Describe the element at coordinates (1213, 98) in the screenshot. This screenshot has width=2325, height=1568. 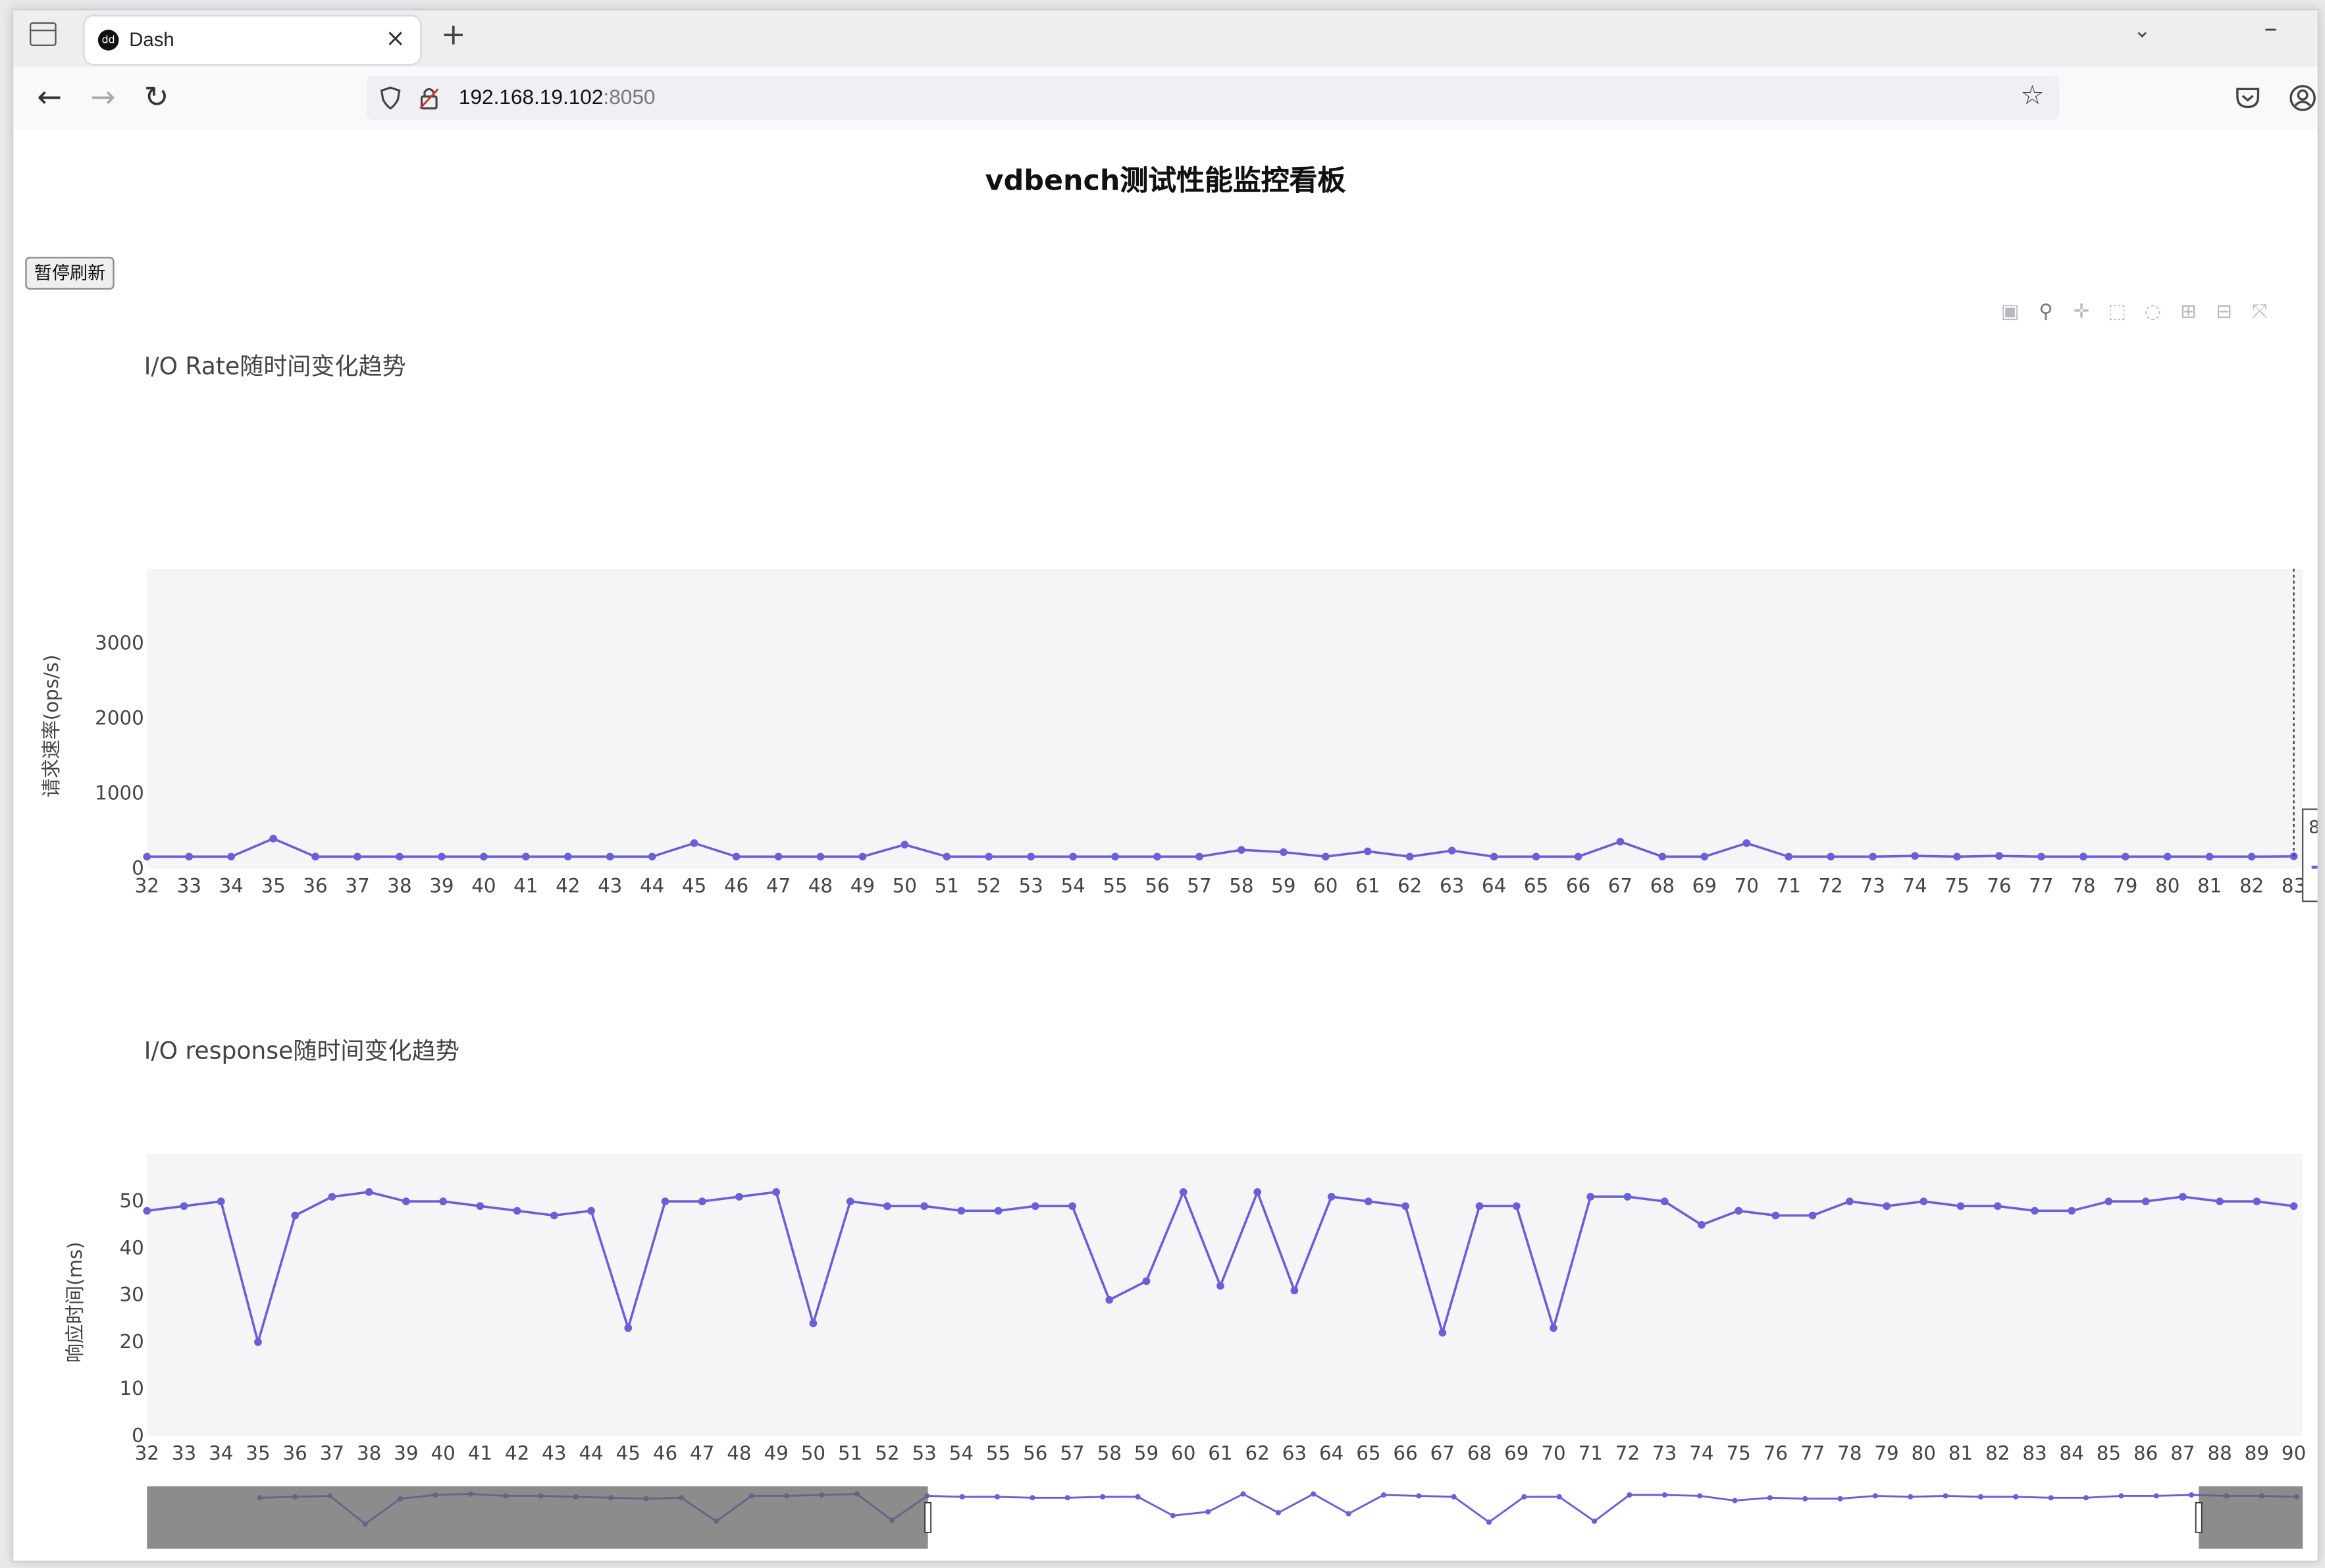
I see `url-bar: 192.168.19.102:8050 ☆` at that location.